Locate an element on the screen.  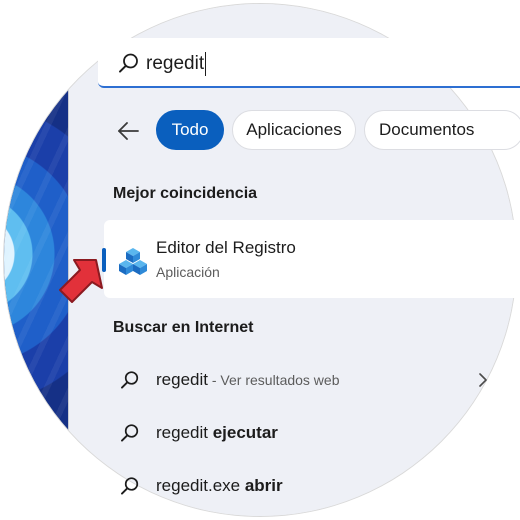
web-result-bold: ejecutar is located at coordinates (245, 432).